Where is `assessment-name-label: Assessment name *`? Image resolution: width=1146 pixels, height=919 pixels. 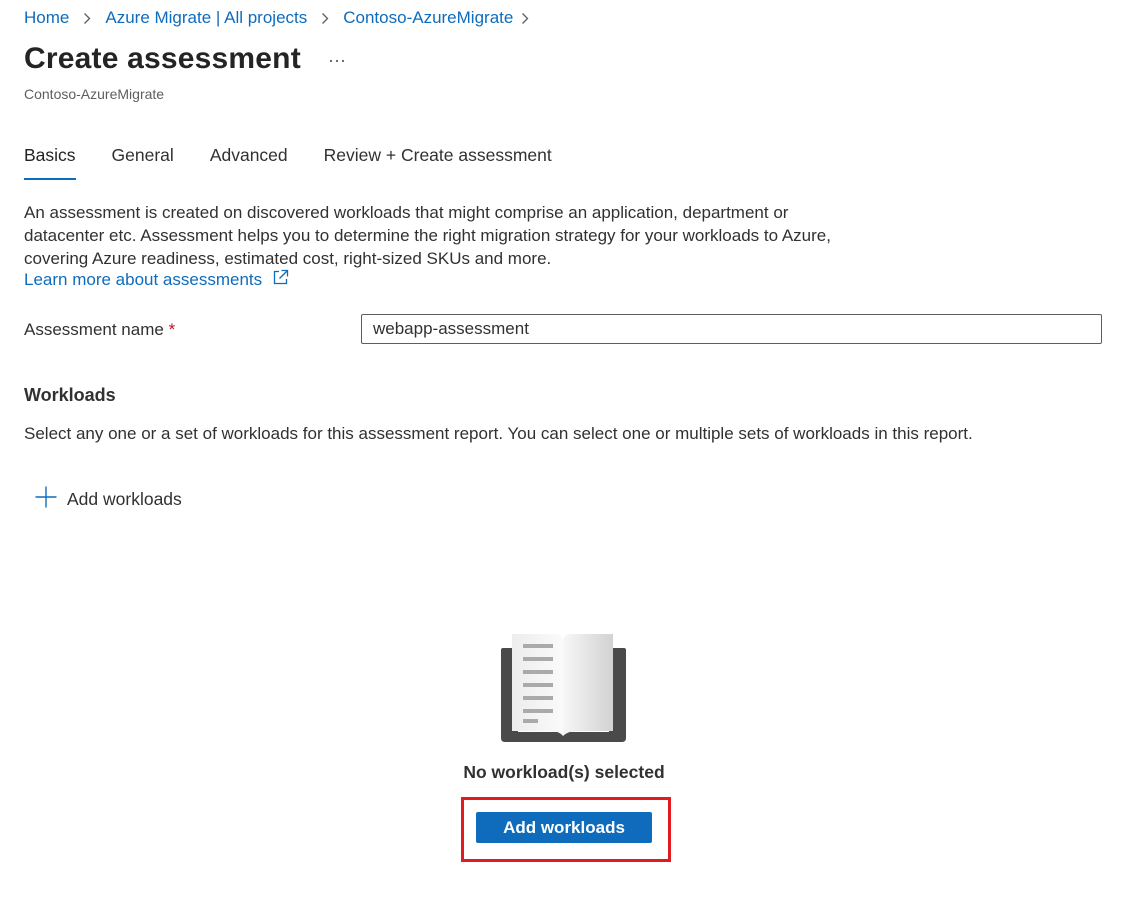
assessment-name-label: Assessment name * is located at coordinates (99, 330).